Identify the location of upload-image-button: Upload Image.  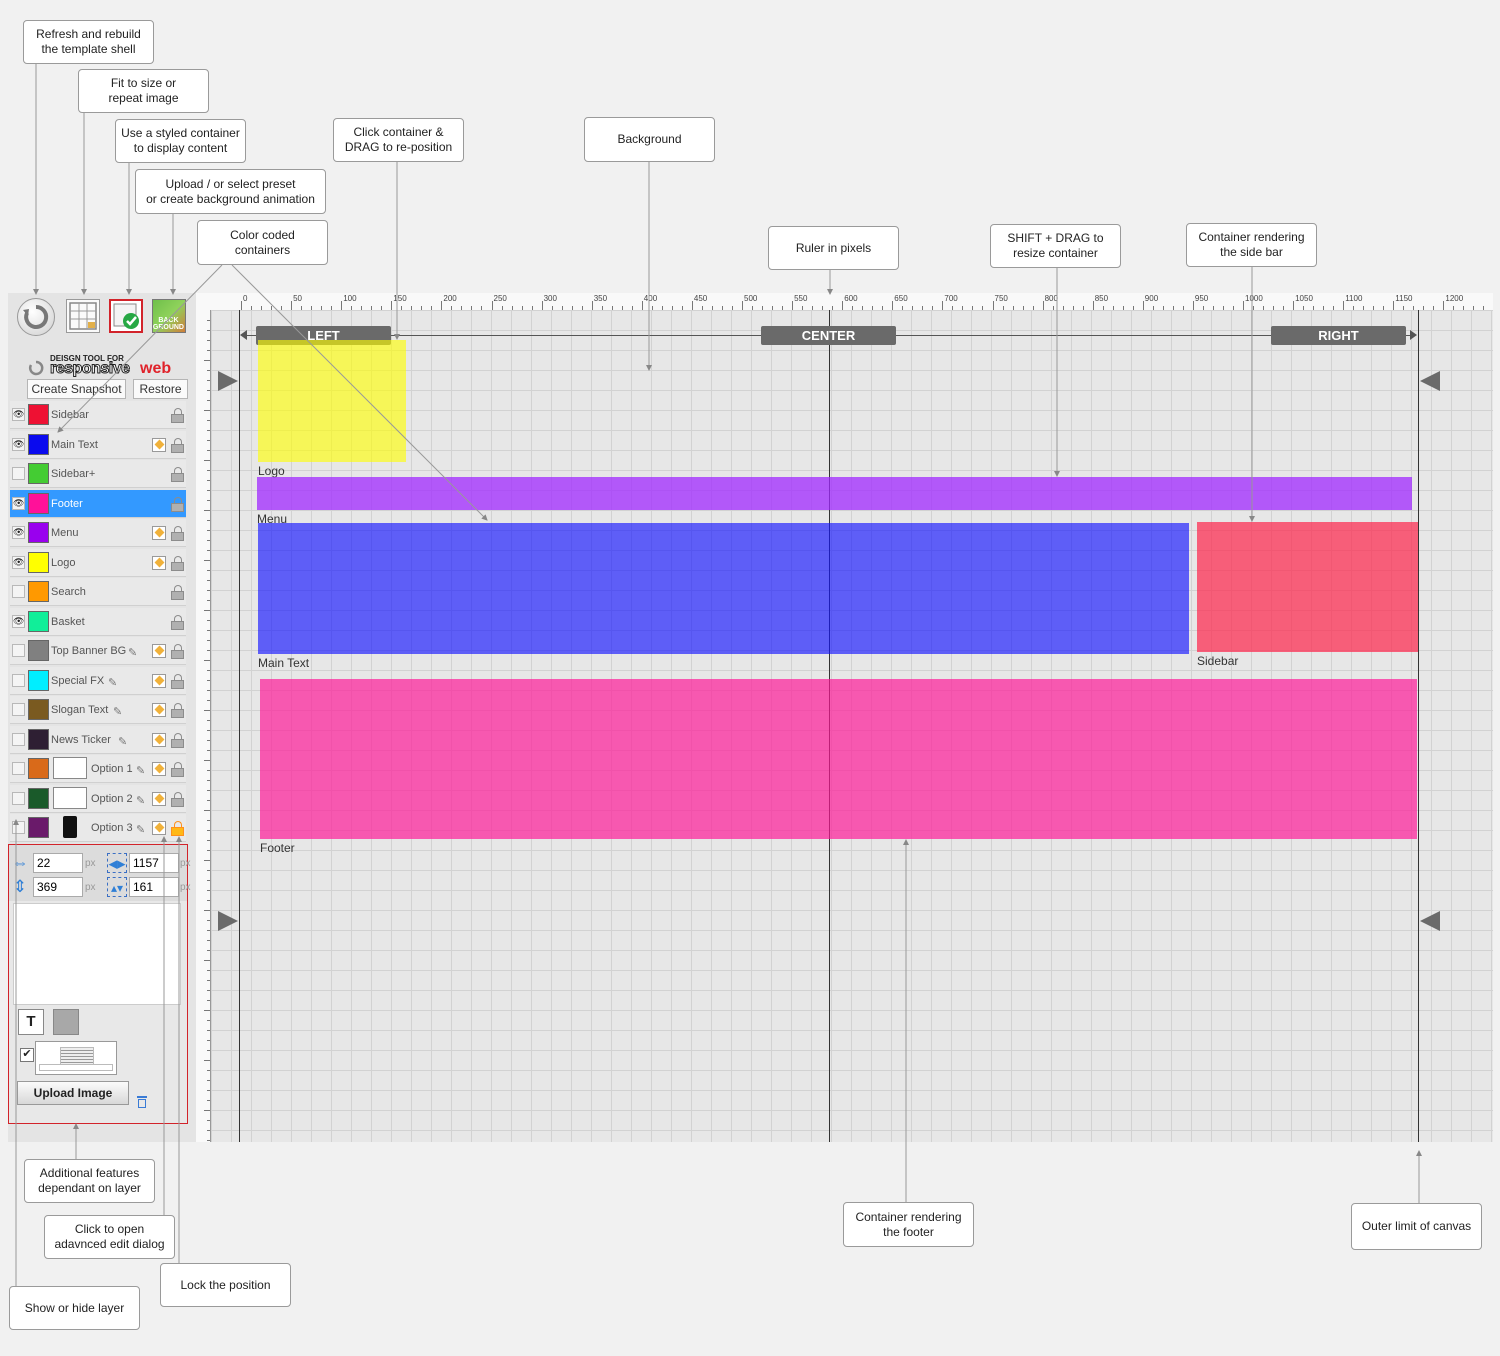
(73, 1093).